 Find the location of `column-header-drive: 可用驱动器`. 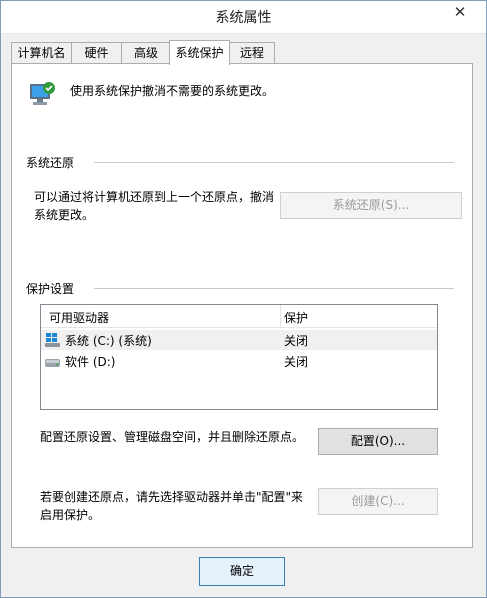

column-header-drive: 可用驱动器 is located at coordinates (79, 317).